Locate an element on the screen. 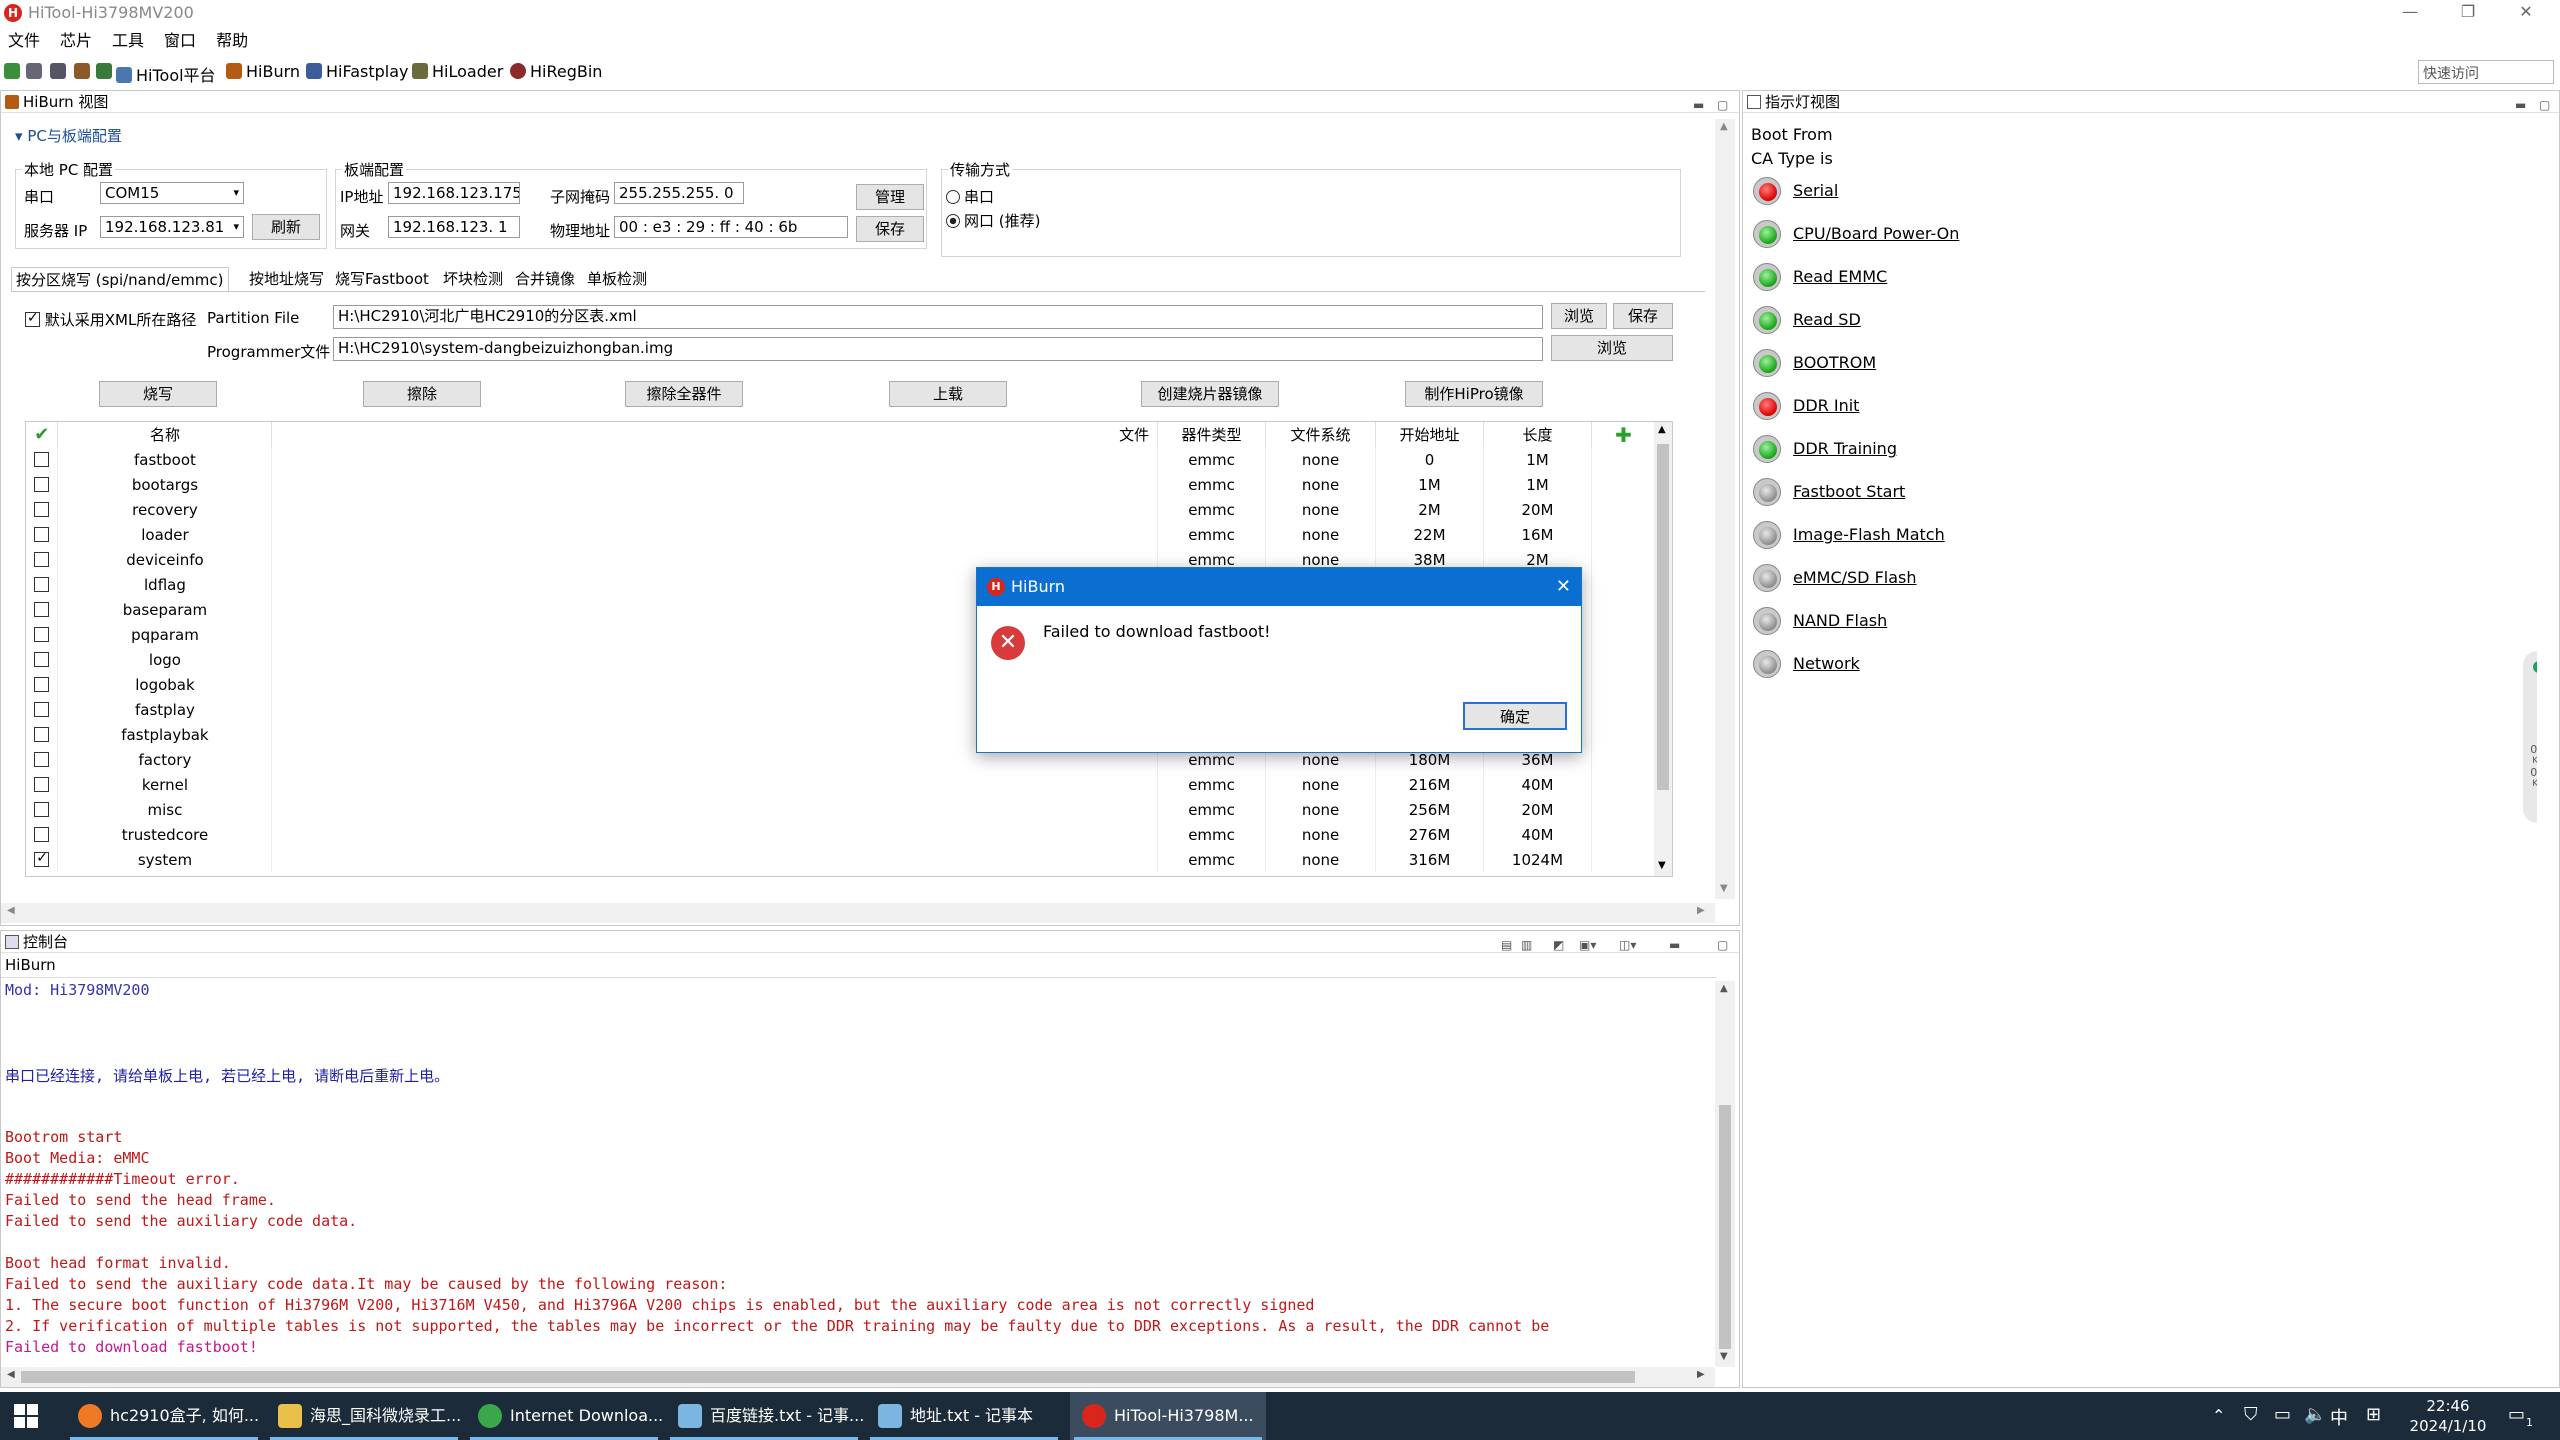  menu-chip: 芯片 is located at coordinates (76, 41).